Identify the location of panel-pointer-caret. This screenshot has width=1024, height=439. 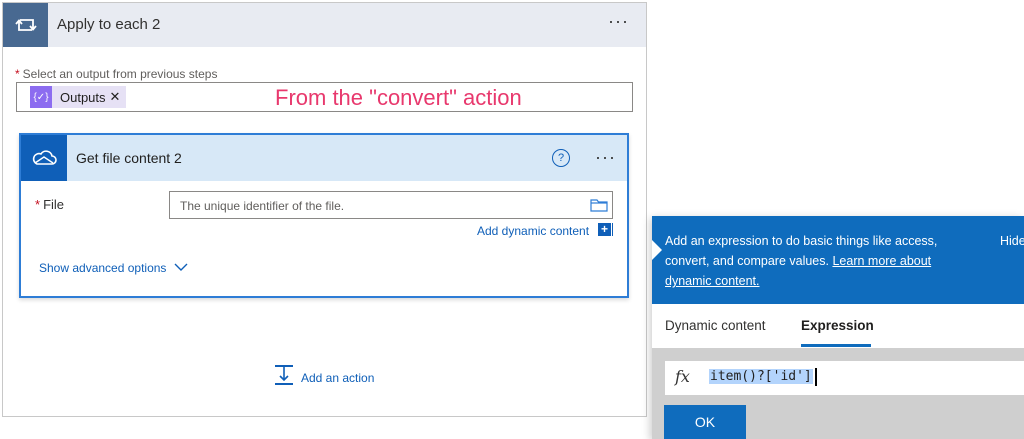
(657, 250).